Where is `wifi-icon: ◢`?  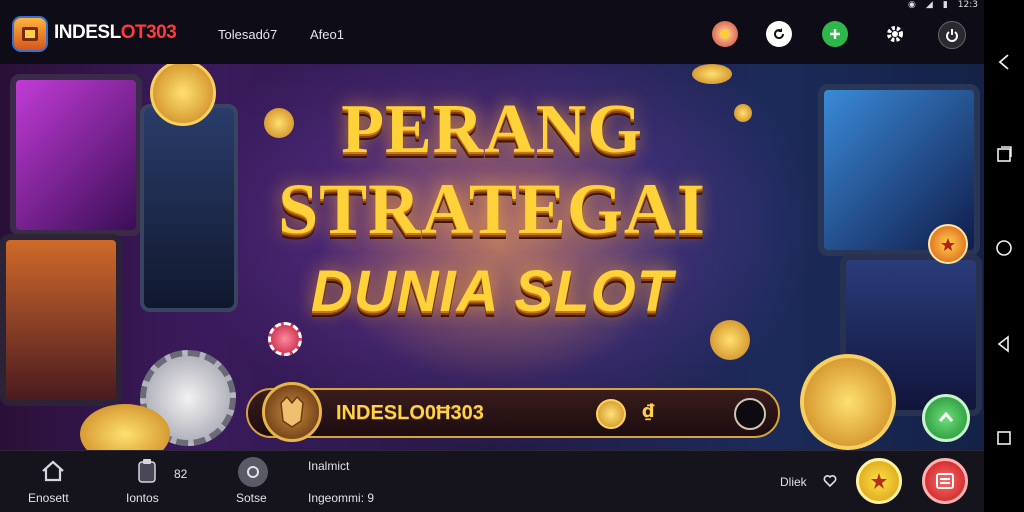 wifi-icon: ◢ is located at coordinates (929, 5).